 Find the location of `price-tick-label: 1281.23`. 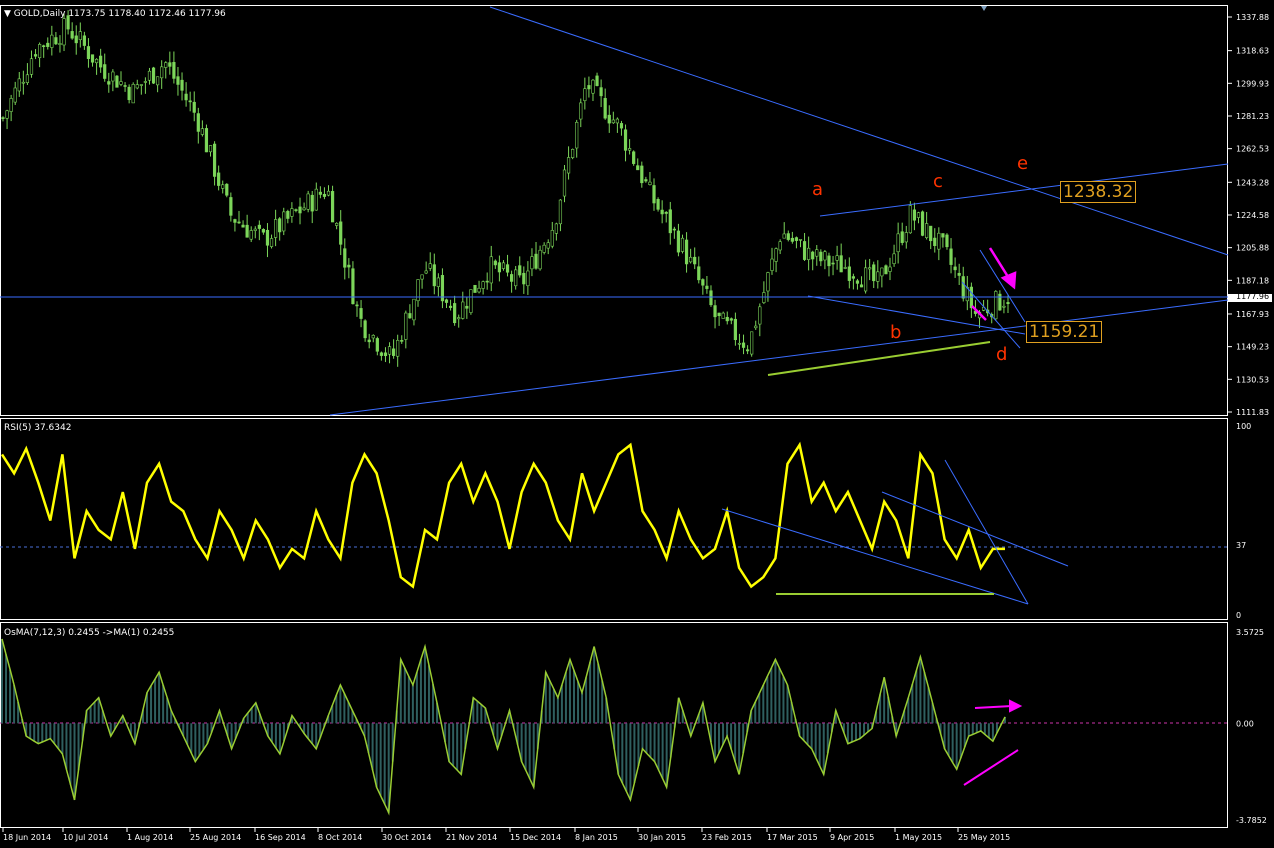

price-tick-label: 1281.23 is located at coordinates (1252, 116).